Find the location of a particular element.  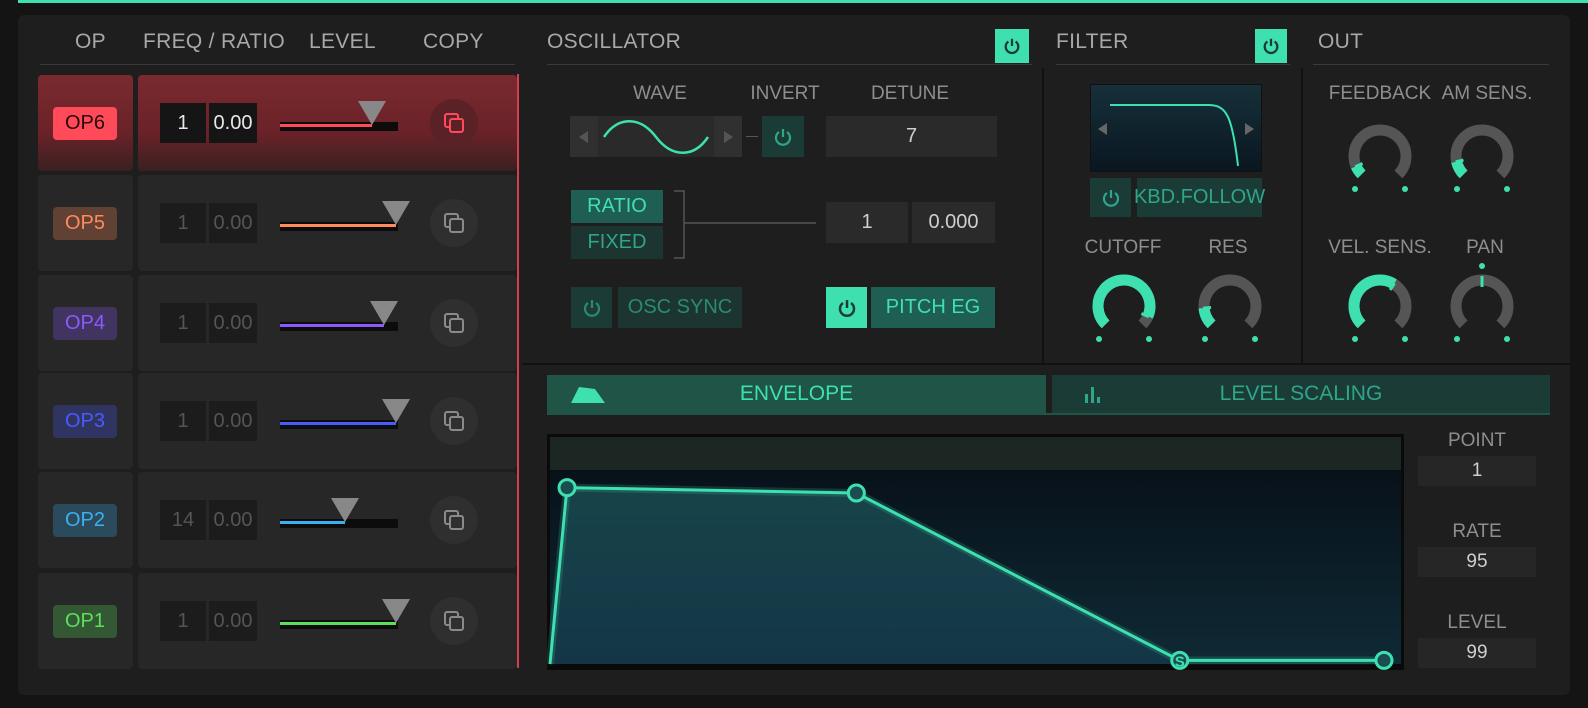

op-select-cell: OP3 is located at coordinates (85, 421).